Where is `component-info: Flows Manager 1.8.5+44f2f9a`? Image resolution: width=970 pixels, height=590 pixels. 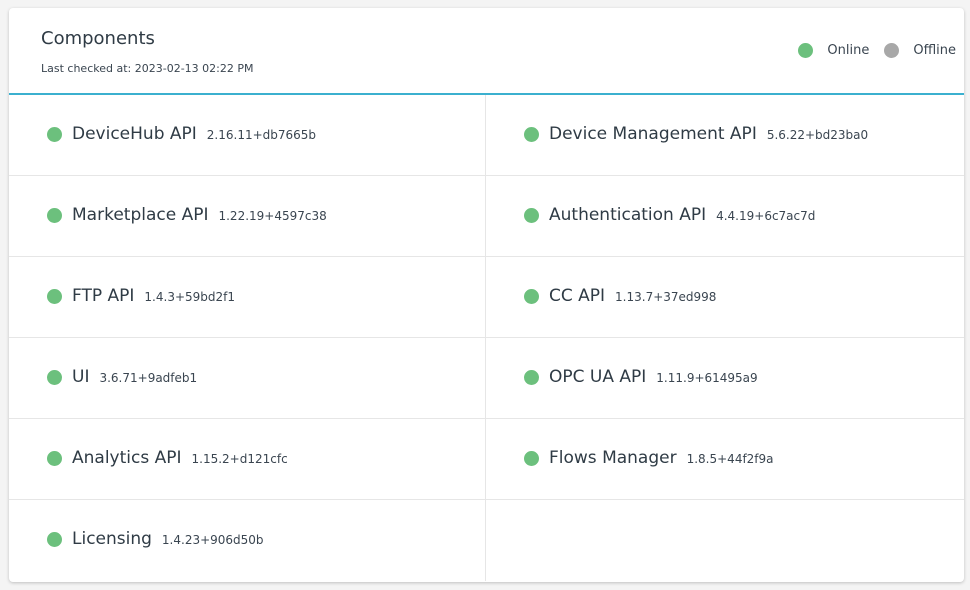
component-info: Flows Manager 1.8.5+44f2f9a is located at coordinates (661, 458).